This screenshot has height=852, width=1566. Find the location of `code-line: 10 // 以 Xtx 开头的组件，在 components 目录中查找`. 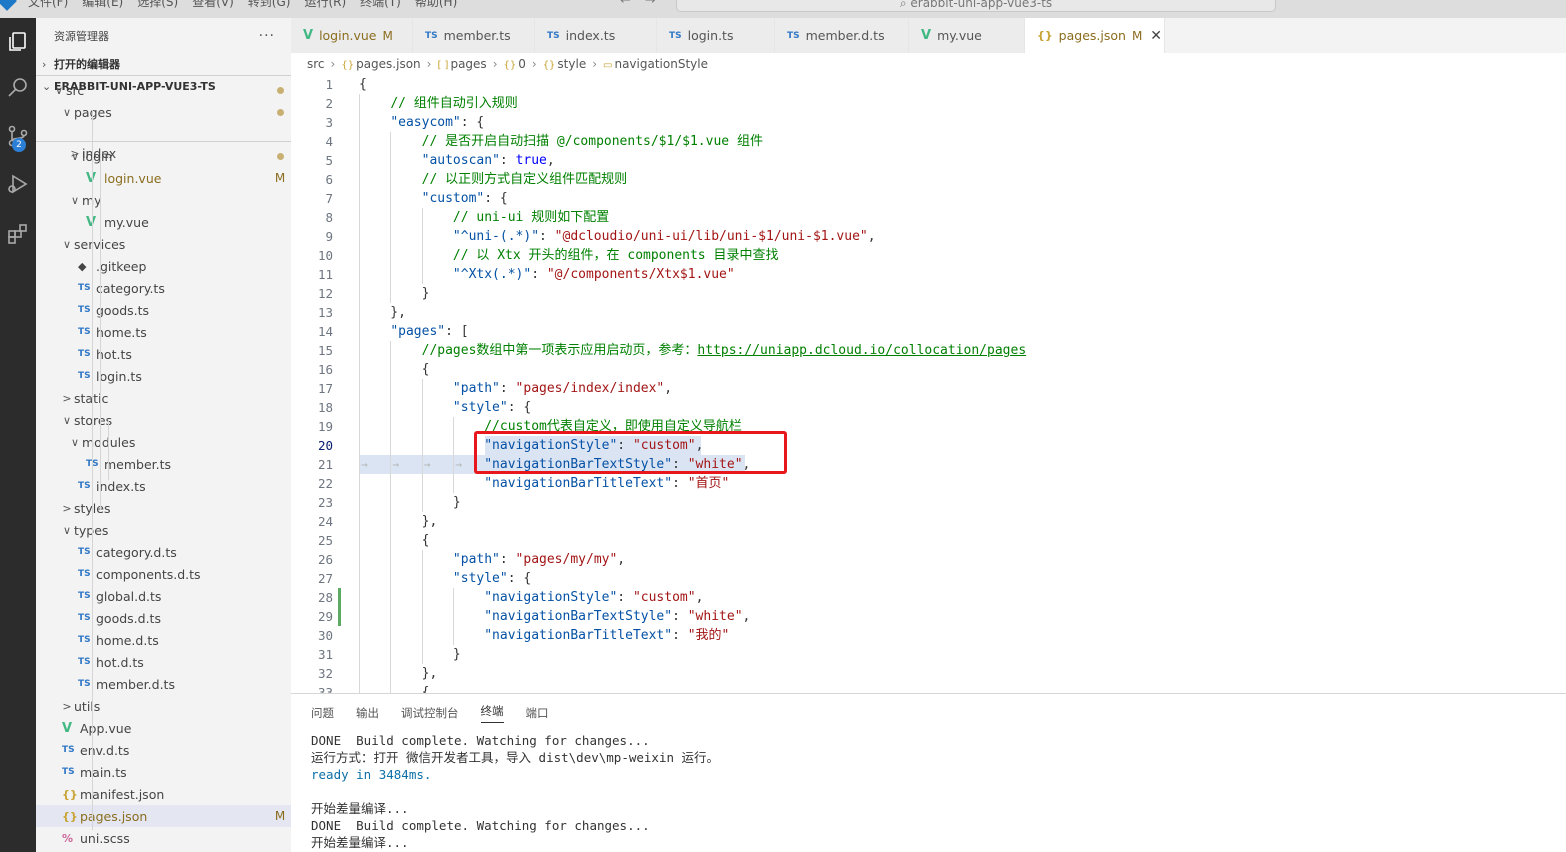

code-line: 10 // 以 Xtx 开头的组件，在 components 目录中查找 is located at coordinates (928, 255).